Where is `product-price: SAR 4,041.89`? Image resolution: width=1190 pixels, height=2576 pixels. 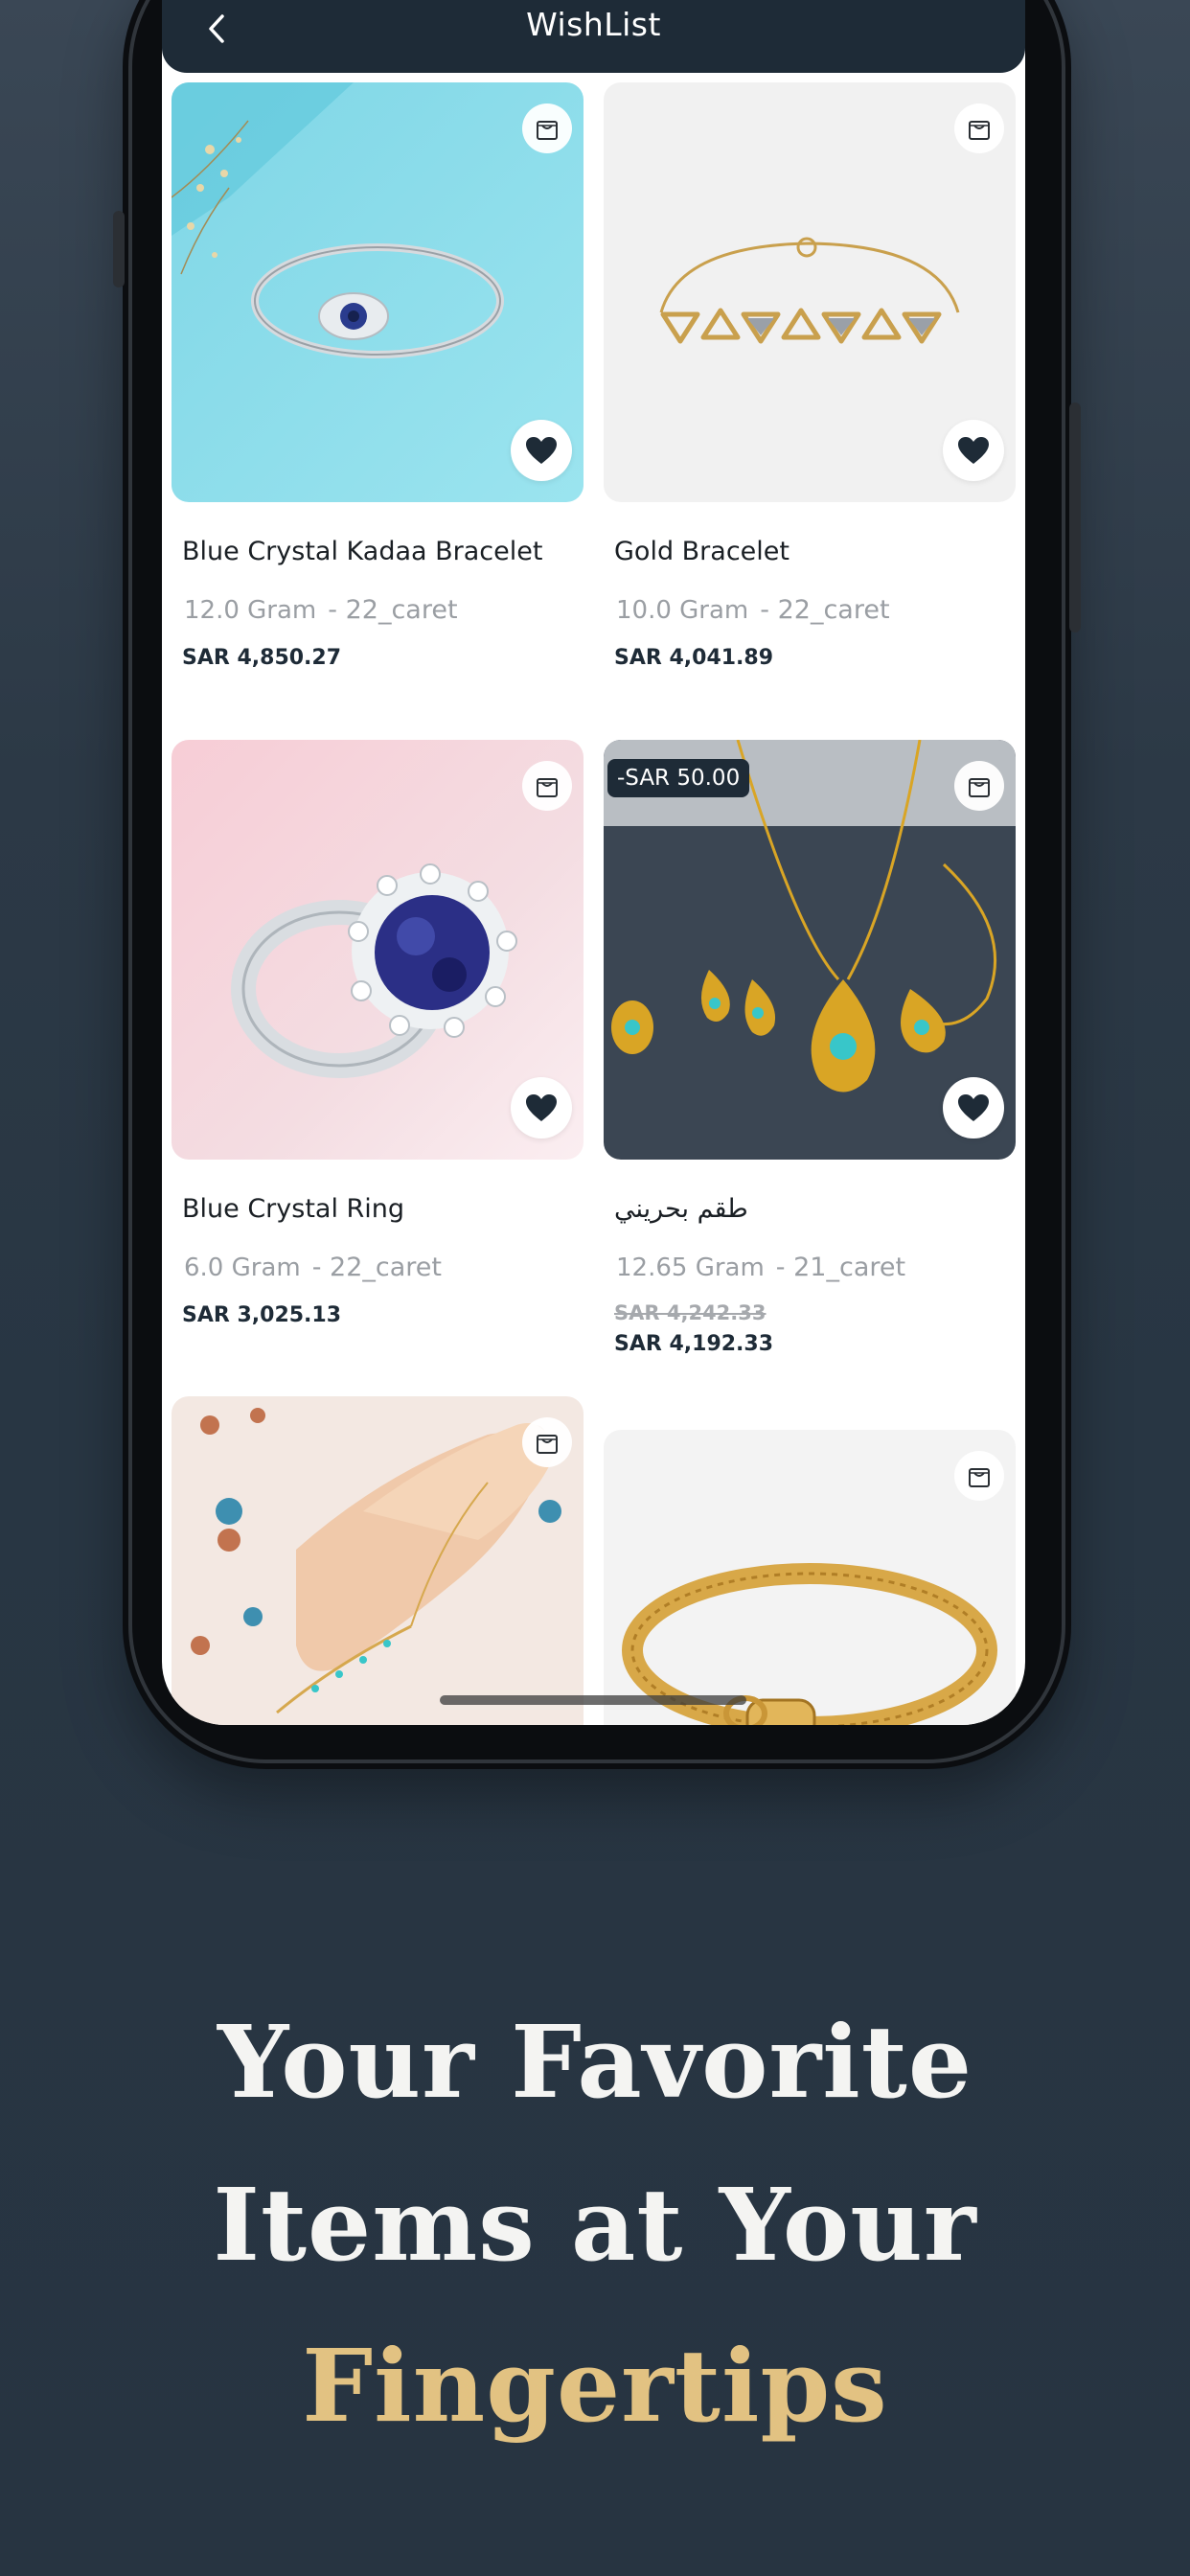 product-price: SAR 4,041.89 is located at coordinates (694, 658).